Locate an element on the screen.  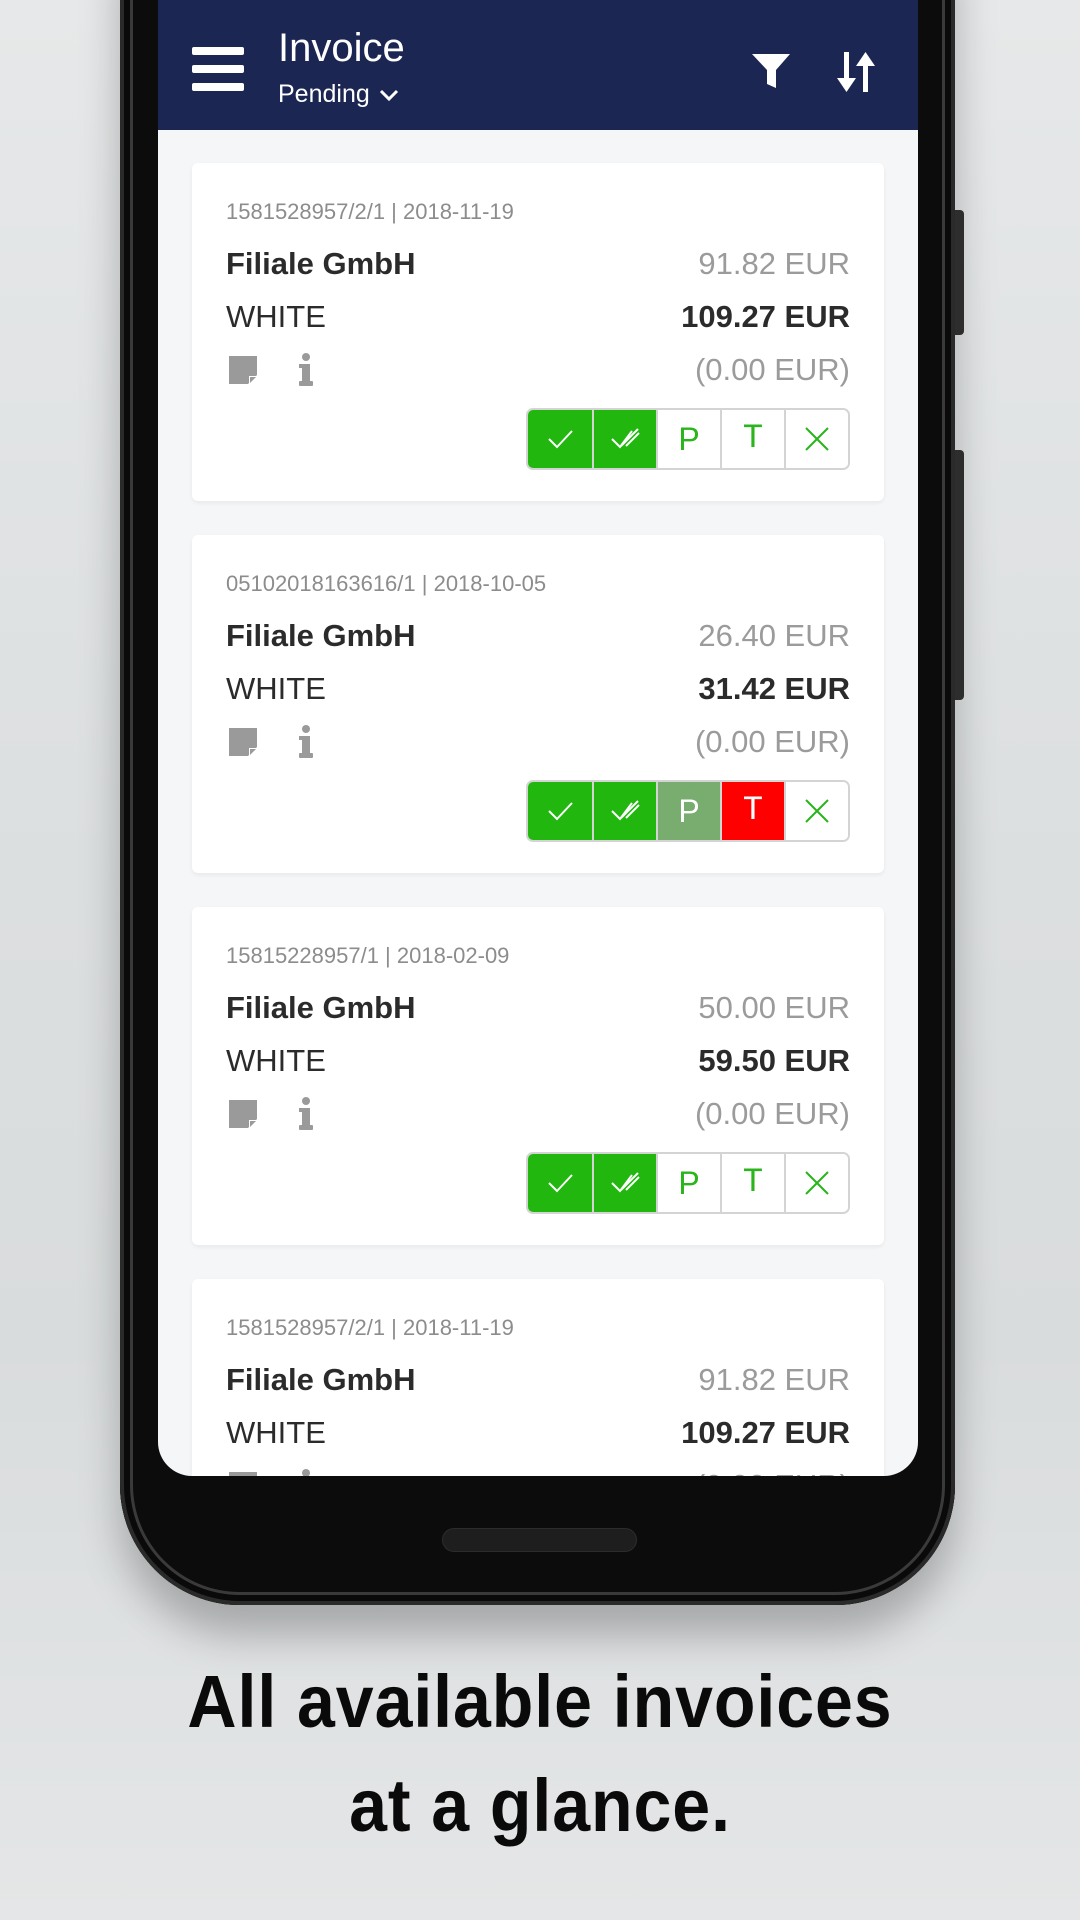
funnel-icon is located at coordinates (771, 71).